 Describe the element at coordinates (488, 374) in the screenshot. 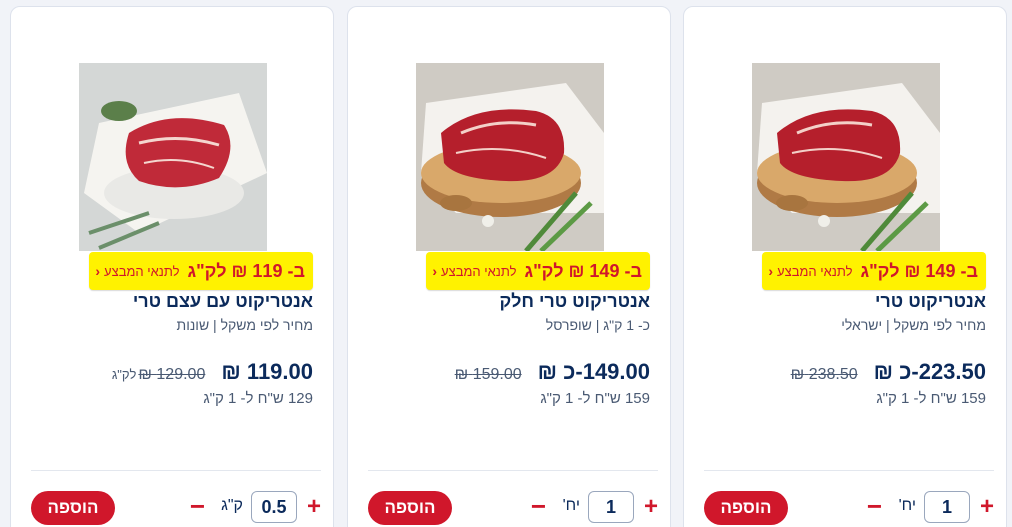

I see `old-price: 159.00 ₪` at that location.